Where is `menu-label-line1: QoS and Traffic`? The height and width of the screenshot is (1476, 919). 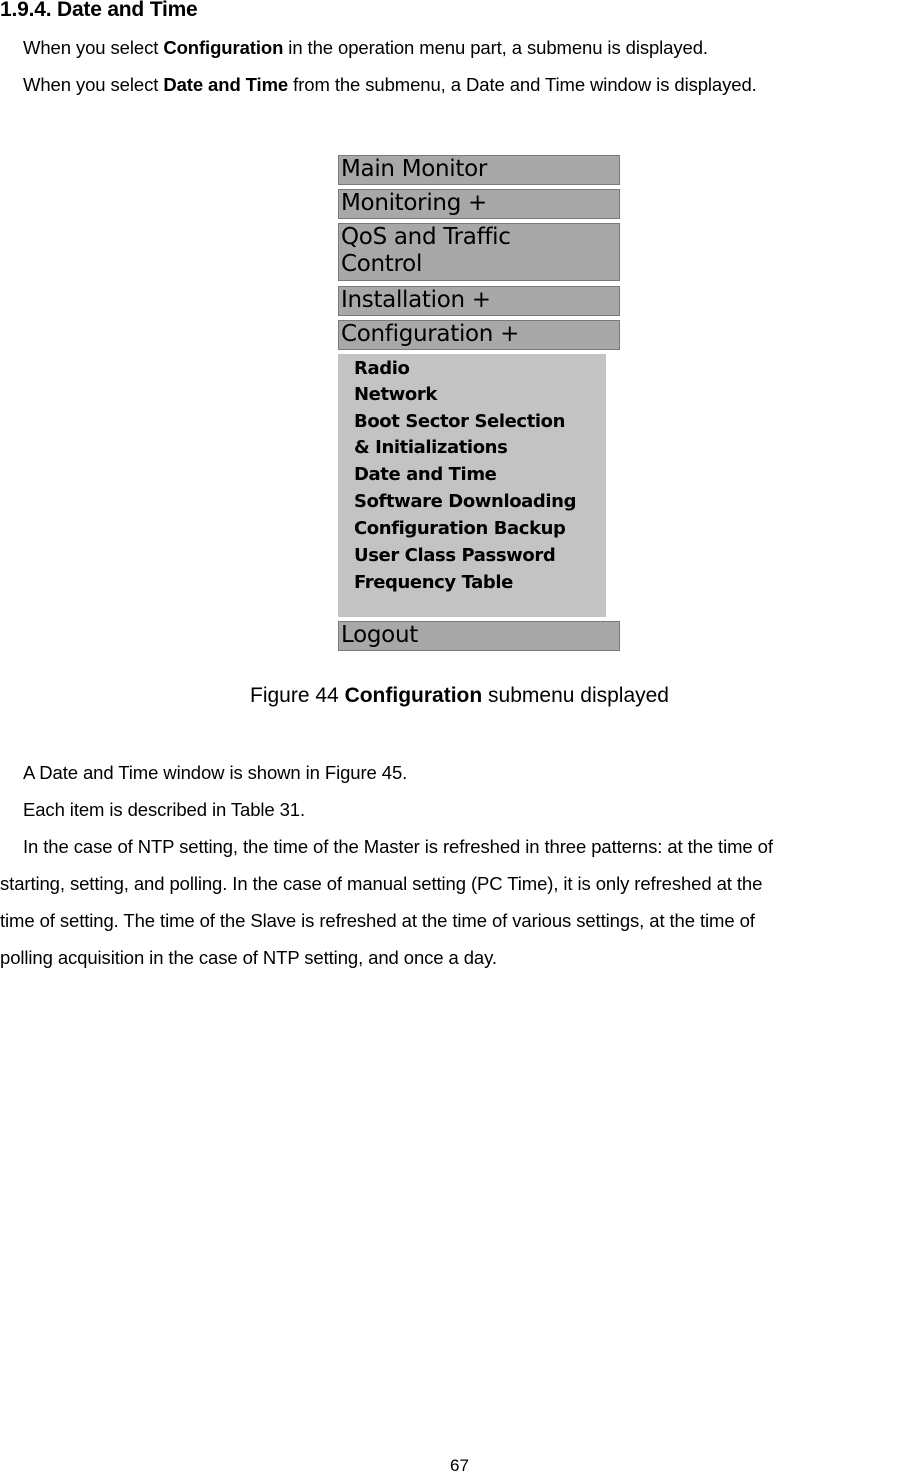 menu-label-line1: QoS and Traffic is located at coordinates (426, 237).